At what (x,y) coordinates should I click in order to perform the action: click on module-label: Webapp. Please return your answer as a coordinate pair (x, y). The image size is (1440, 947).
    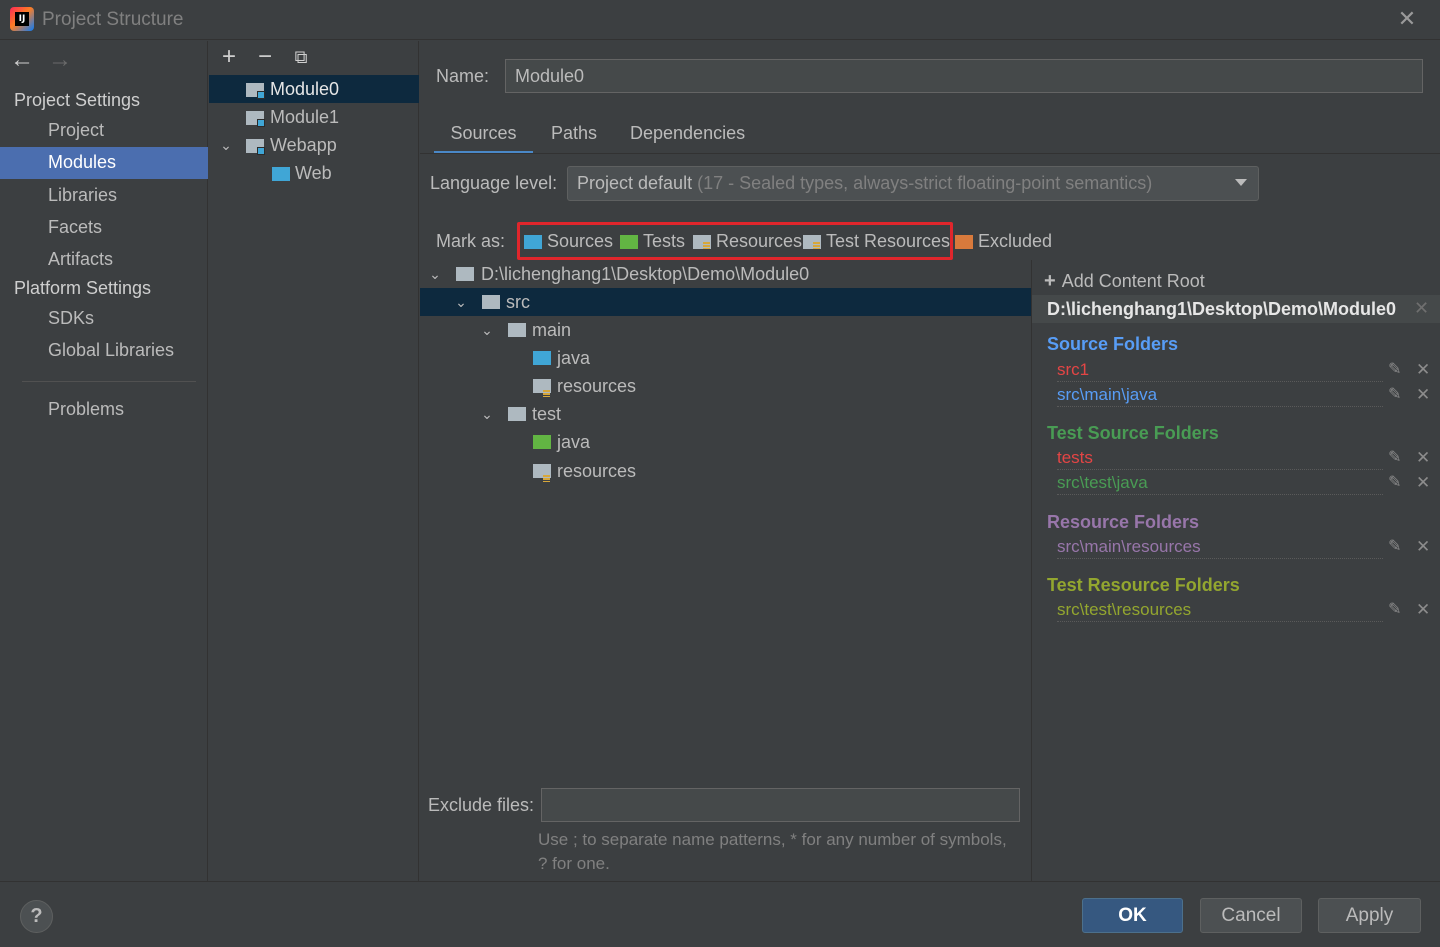
    Looking at the image, I should click on (303, 145).